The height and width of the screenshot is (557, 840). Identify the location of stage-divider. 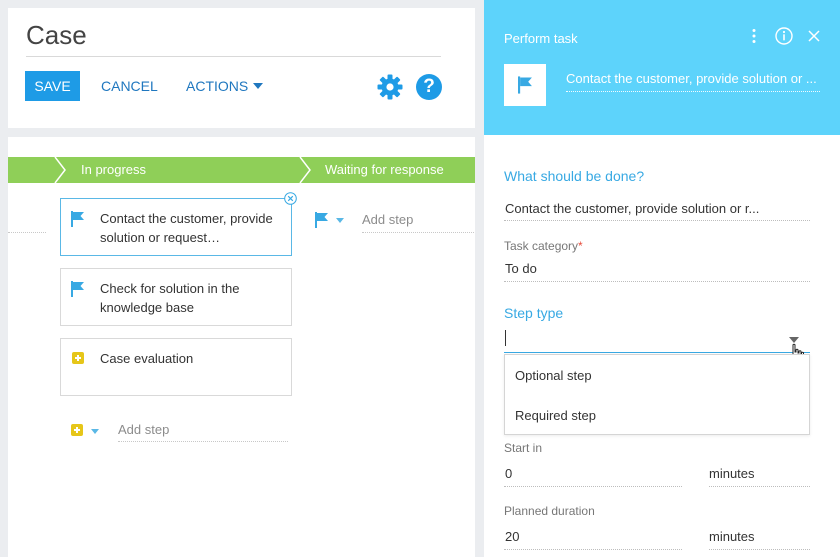
(27, 232).